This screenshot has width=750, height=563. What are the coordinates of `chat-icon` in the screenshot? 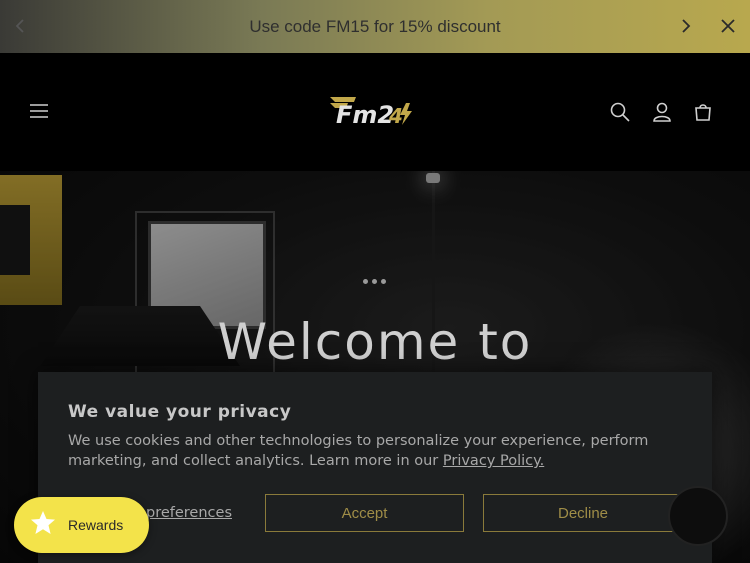 It's located at (698, 516).